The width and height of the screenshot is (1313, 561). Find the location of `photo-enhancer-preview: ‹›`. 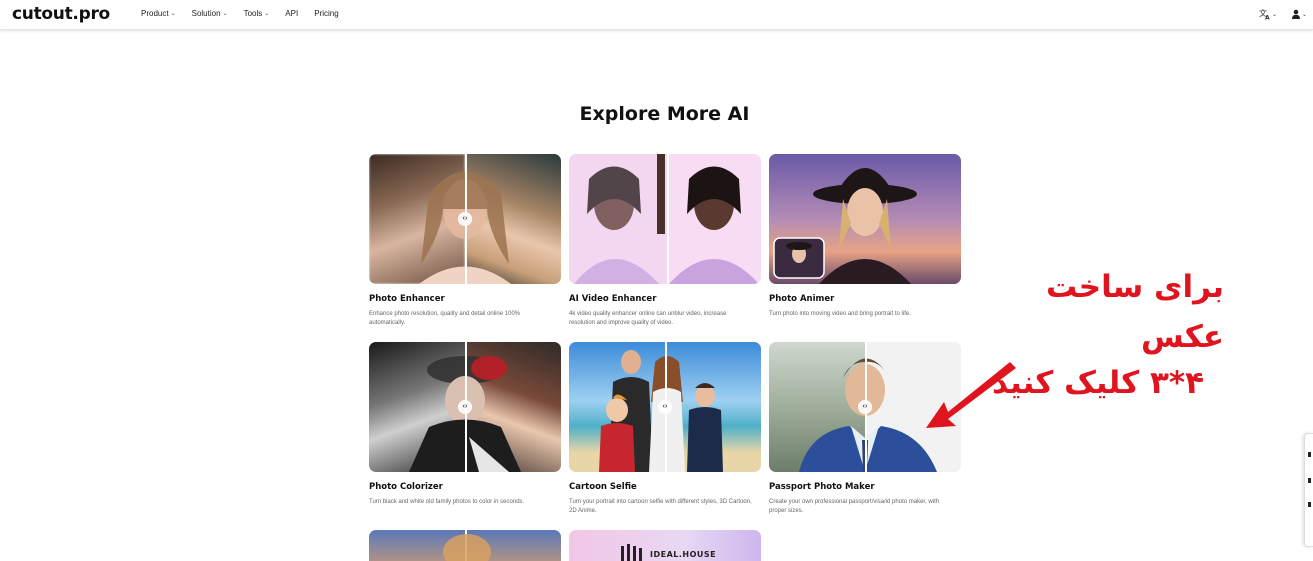

photo-enhancer-preview: ‹› is located at coordinates (465, 219).